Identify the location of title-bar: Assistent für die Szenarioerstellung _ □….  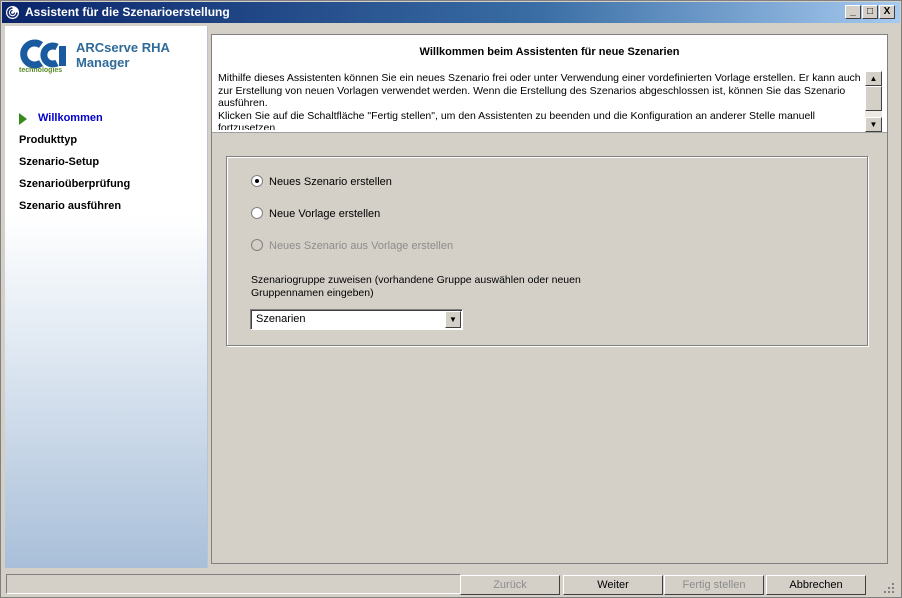
(451, 12).